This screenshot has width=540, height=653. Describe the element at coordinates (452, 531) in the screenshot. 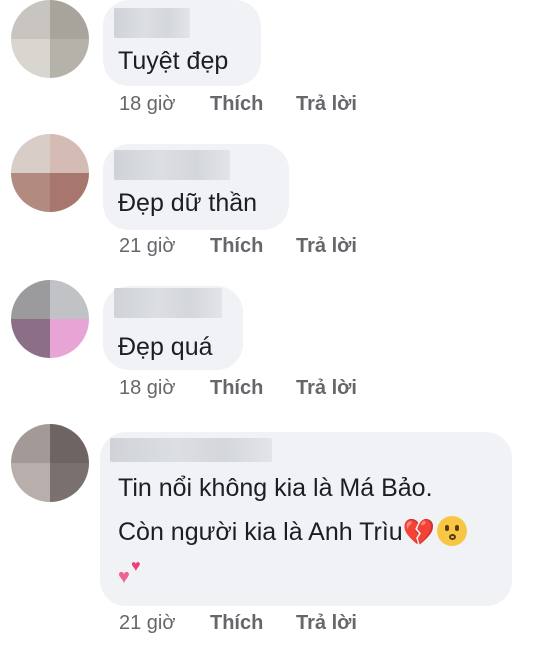

I see `kissing-face-icon` at that location.